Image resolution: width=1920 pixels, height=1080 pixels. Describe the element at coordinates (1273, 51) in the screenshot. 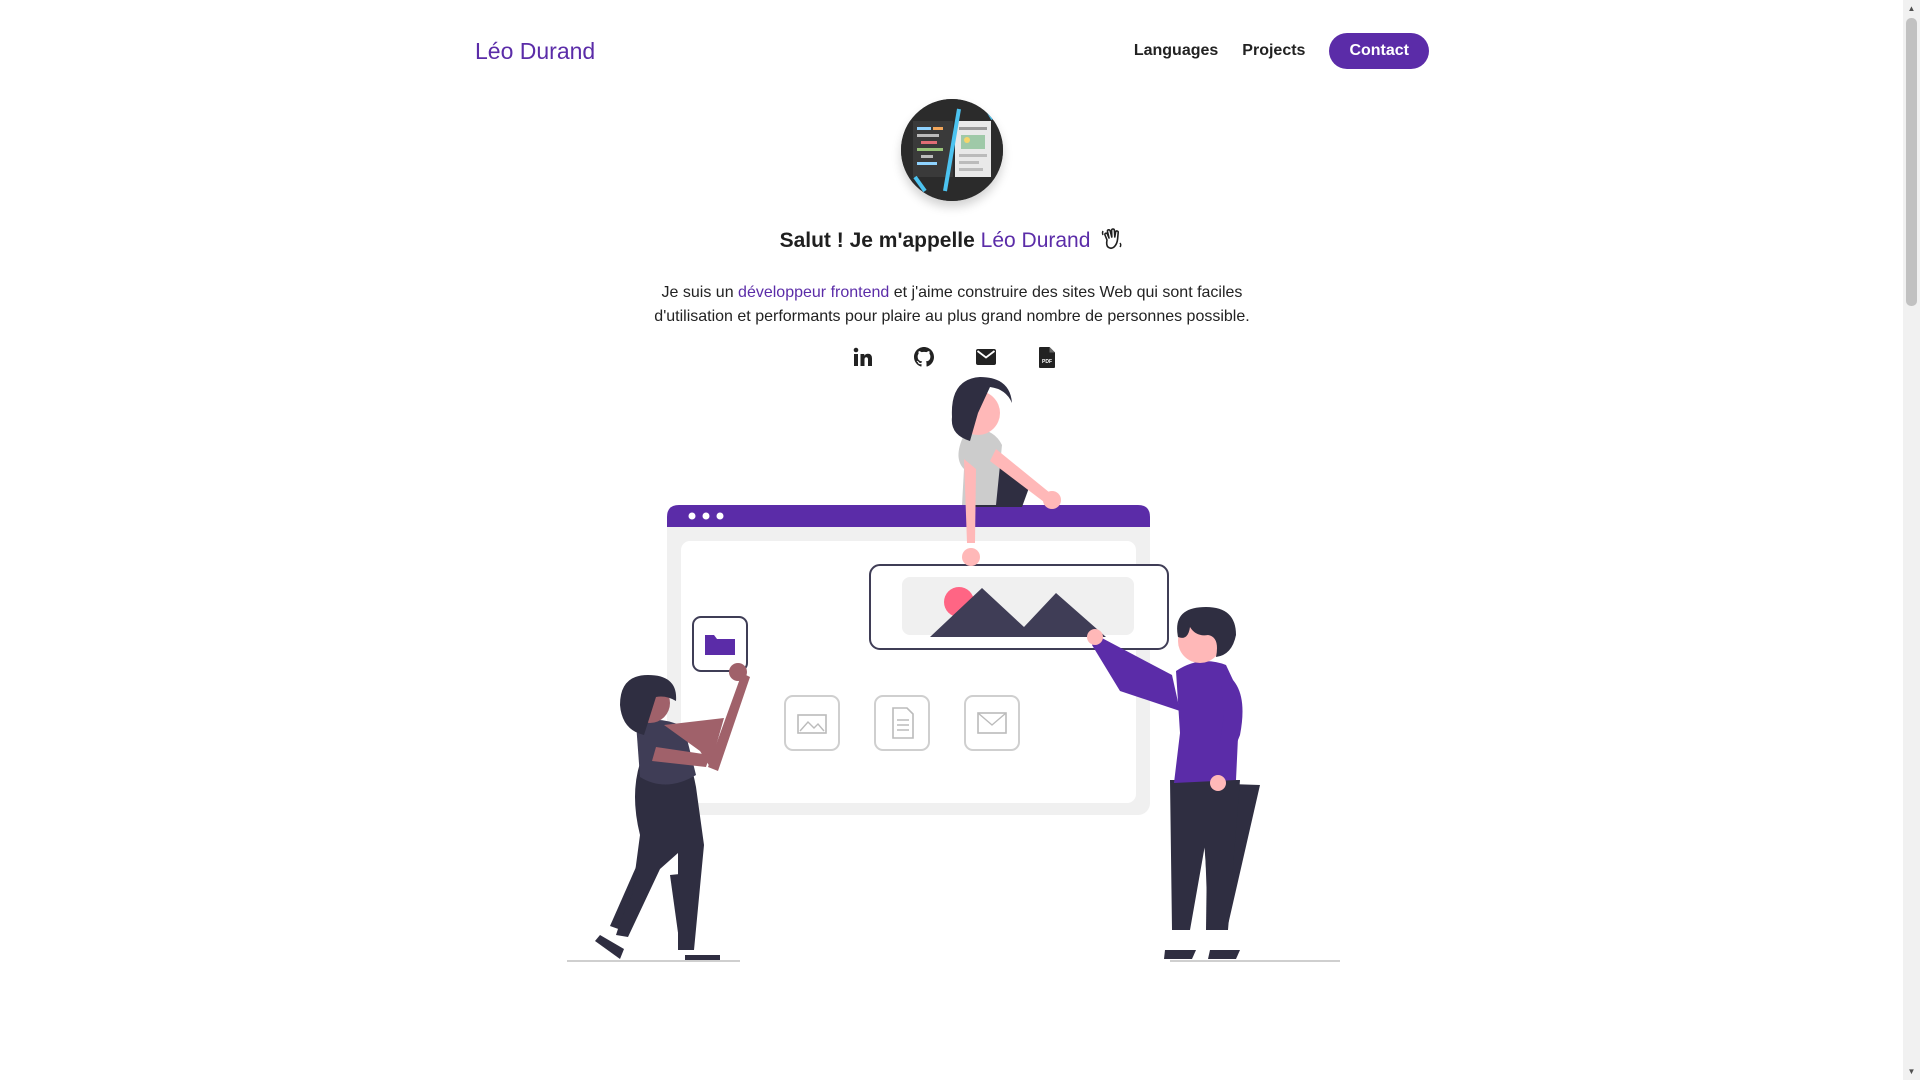

I see `nav-link-projects: Projects` at that location.